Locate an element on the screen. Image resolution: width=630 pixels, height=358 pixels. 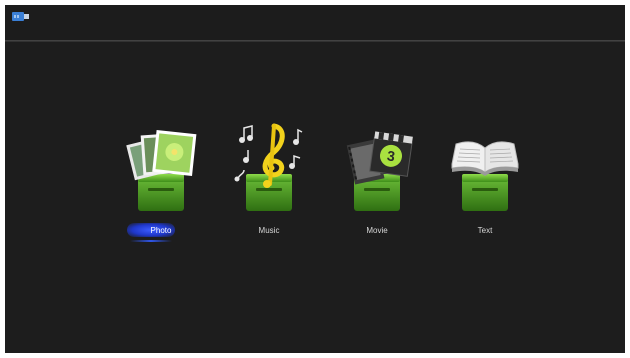
movie-icon: 3 is located at coordinates (379, 171).